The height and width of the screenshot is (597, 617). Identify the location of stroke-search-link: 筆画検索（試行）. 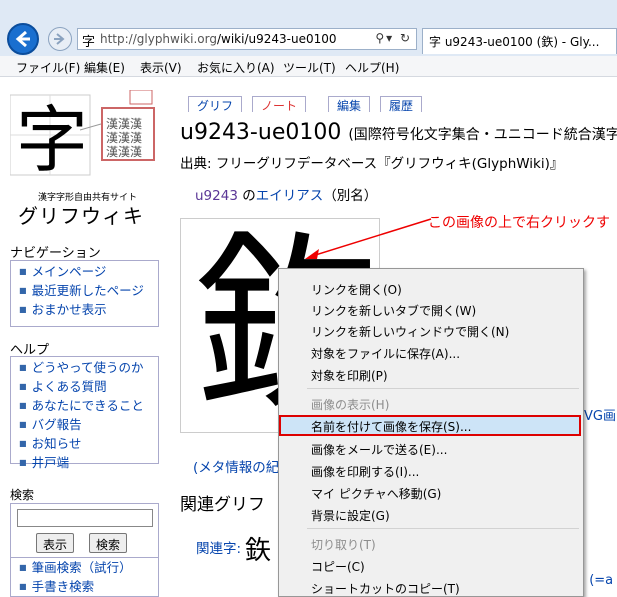
(88, 568).